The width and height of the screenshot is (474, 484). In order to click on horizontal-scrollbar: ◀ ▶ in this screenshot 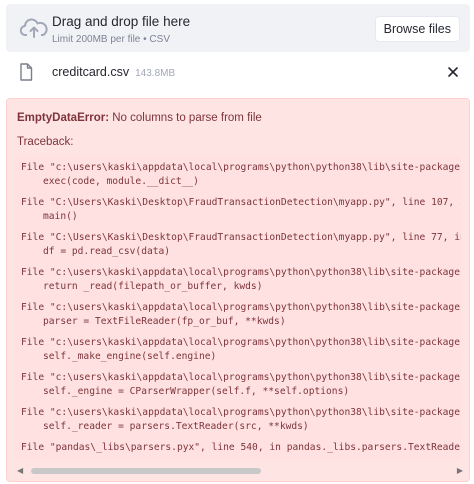, I will do `click(240, 471)`.